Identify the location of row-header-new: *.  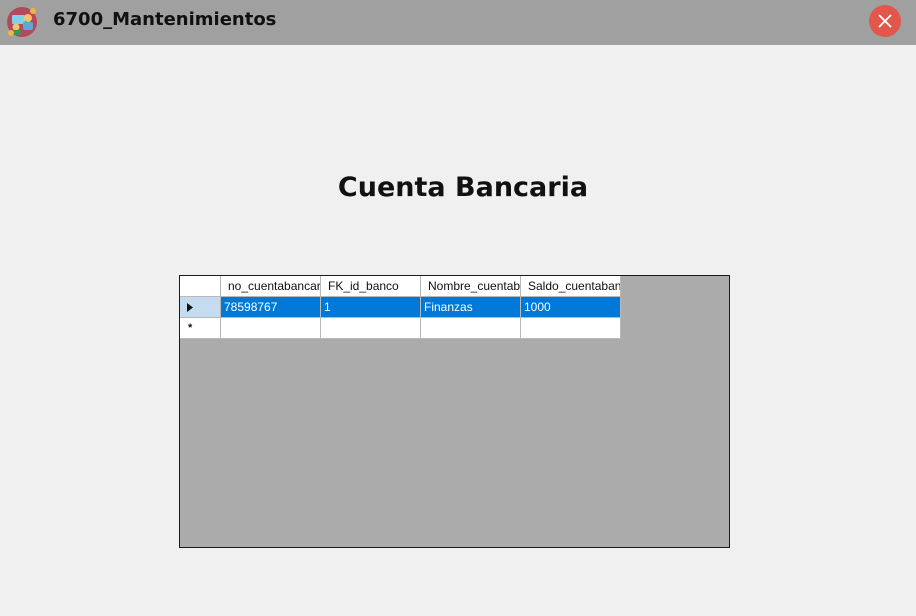
(200, 328).